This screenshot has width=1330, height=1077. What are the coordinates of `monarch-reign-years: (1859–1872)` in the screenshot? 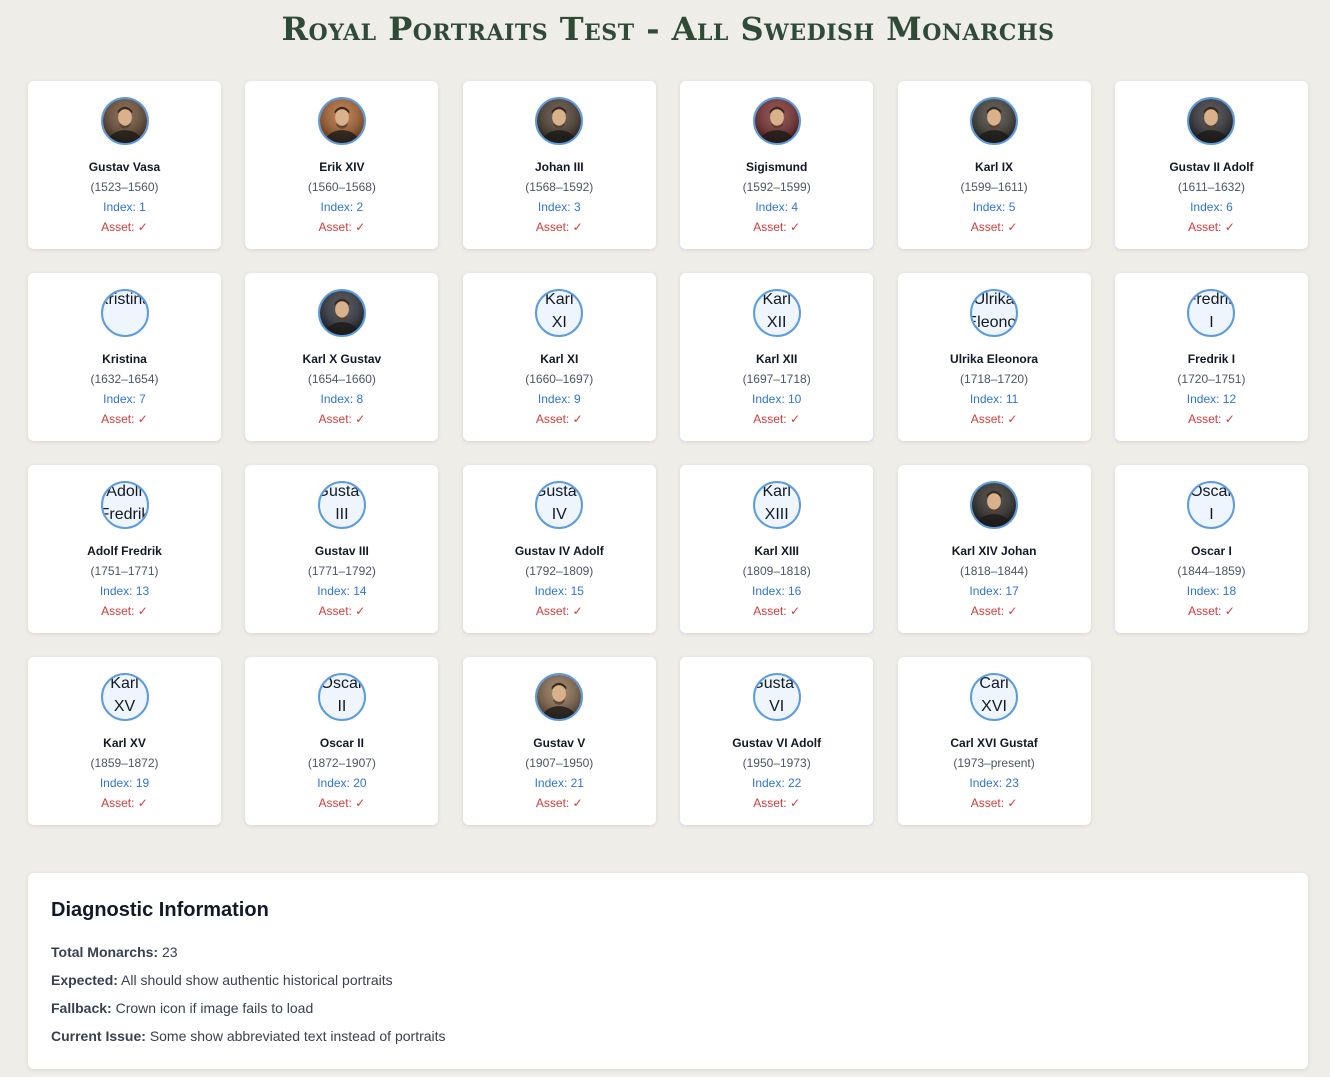 It's located at (124, 763).